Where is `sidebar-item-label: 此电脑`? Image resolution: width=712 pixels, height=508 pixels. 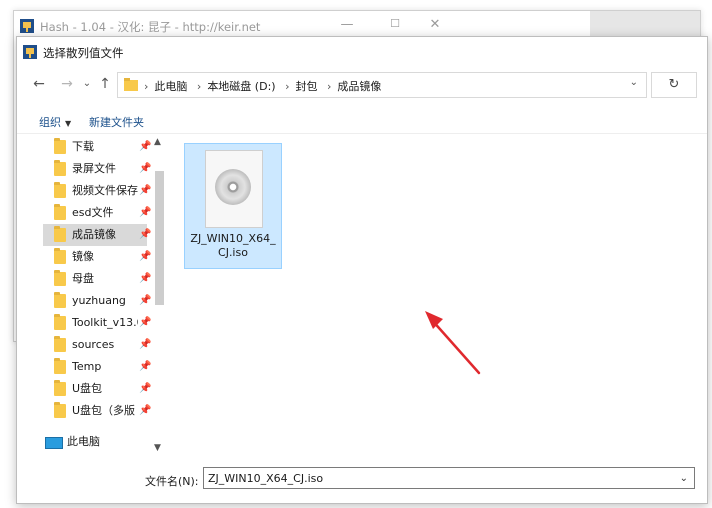
sidebar-item-label: 此电脑 is located at coordinates (83, 441).